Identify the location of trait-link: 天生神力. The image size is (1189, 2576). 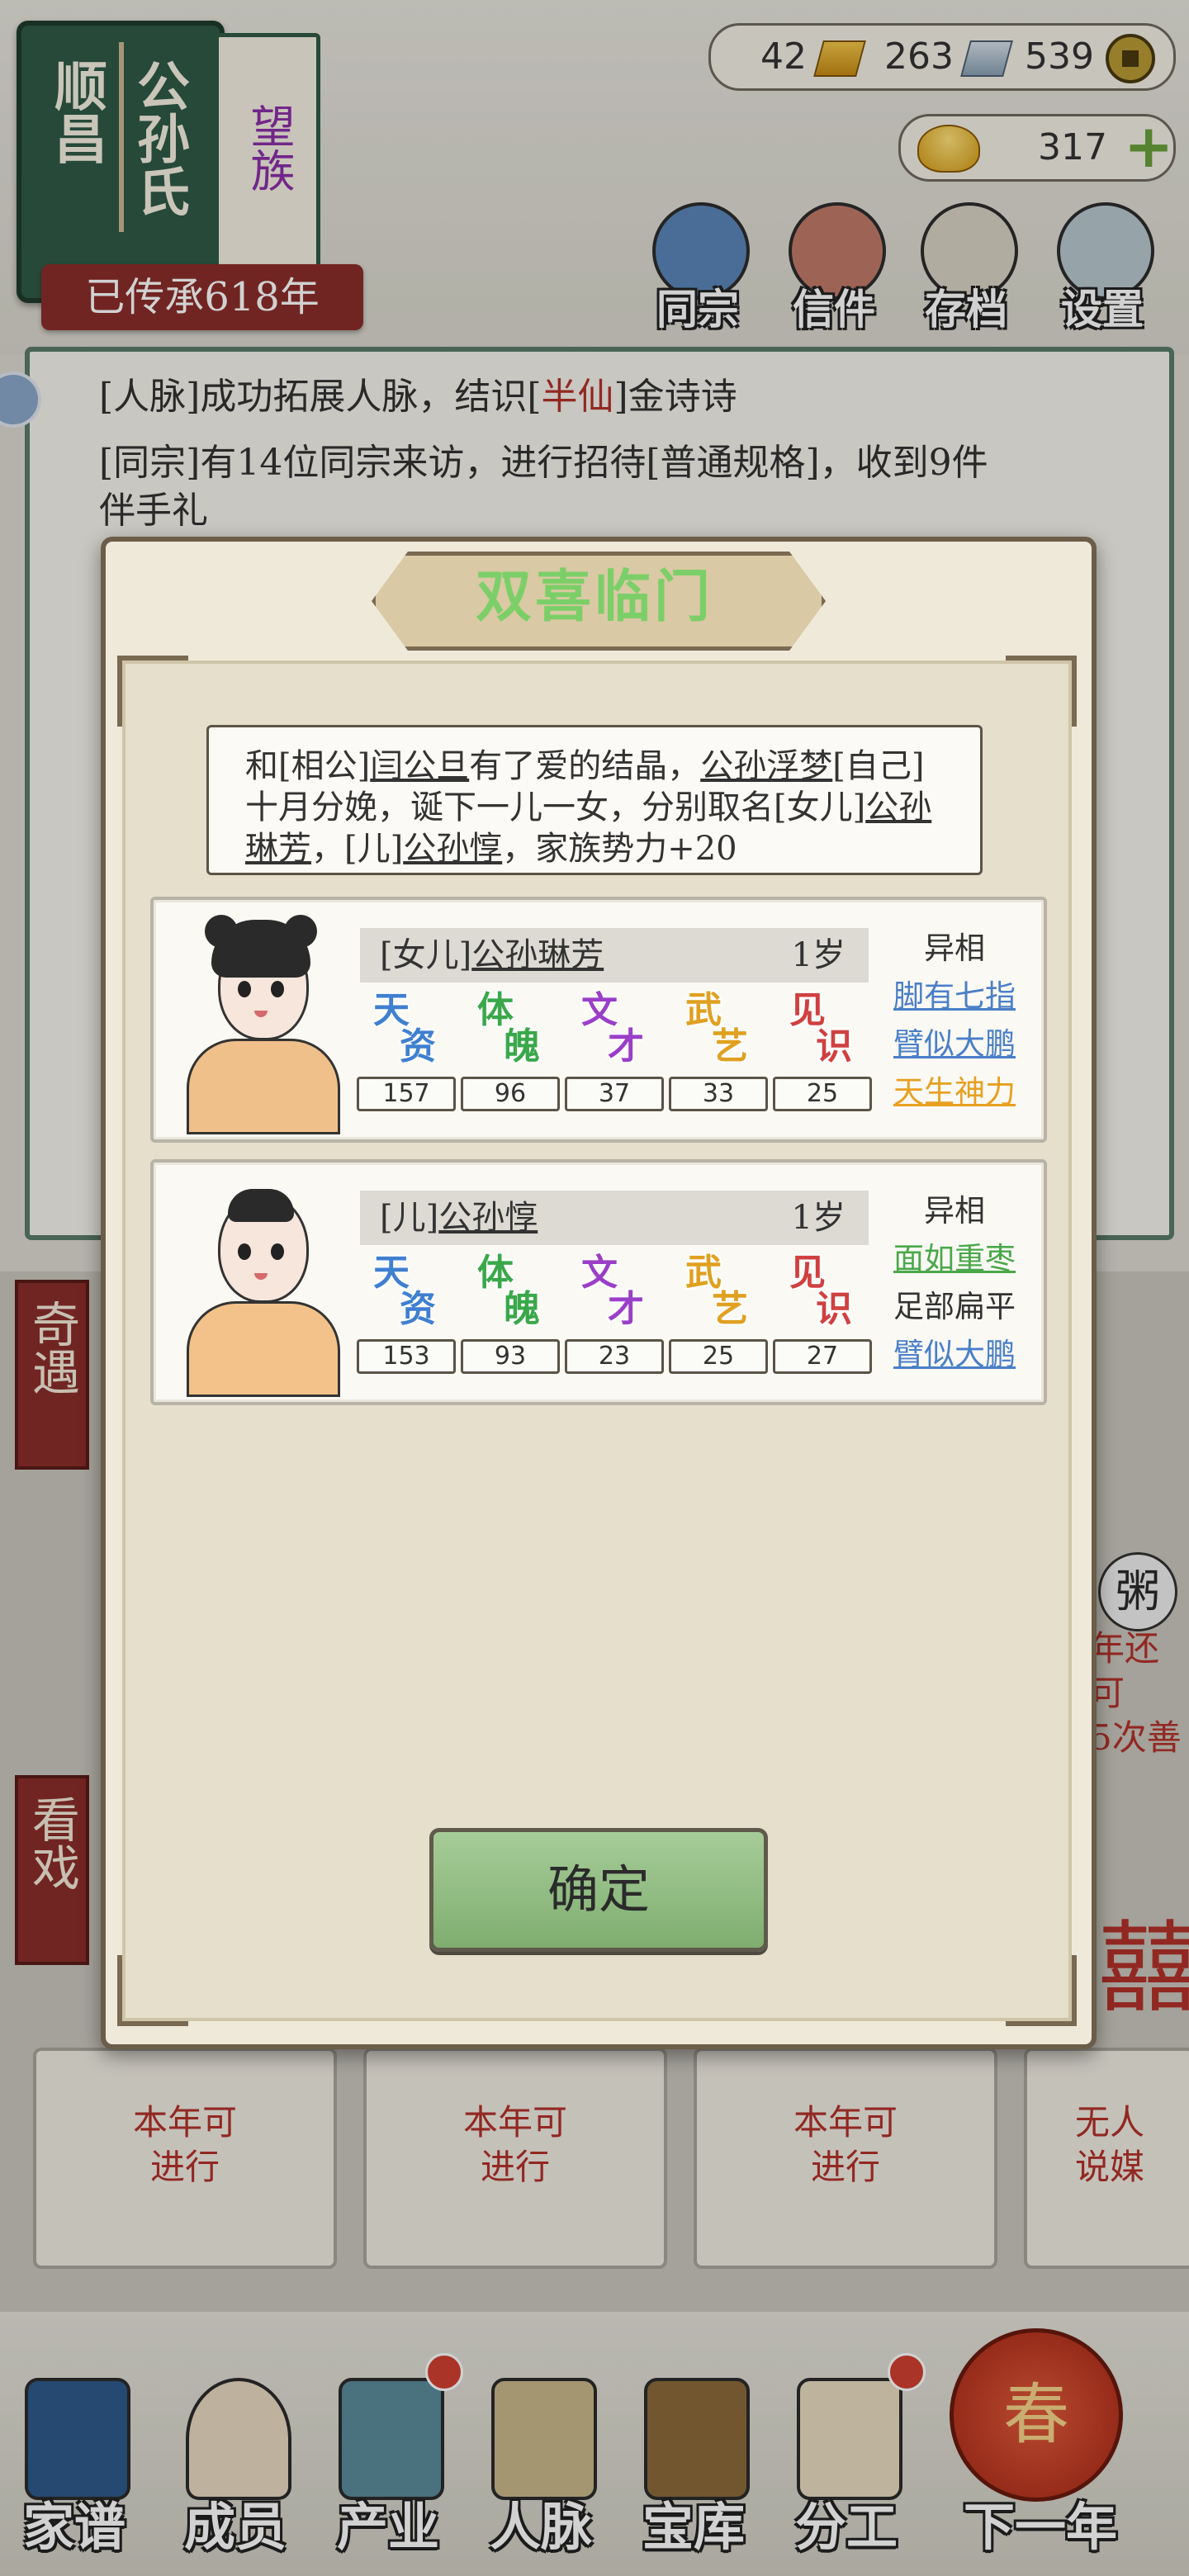
(954, 1092).